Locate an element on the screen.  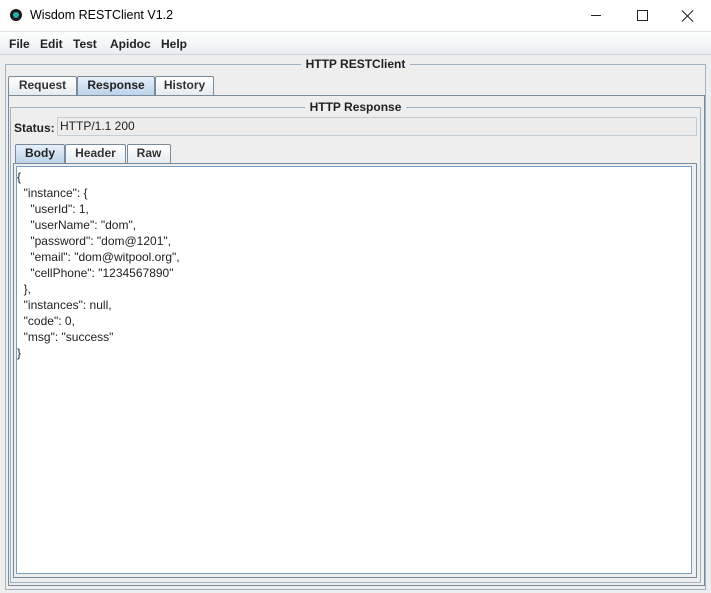
menu-file: File is located at coordinates (19, 44).